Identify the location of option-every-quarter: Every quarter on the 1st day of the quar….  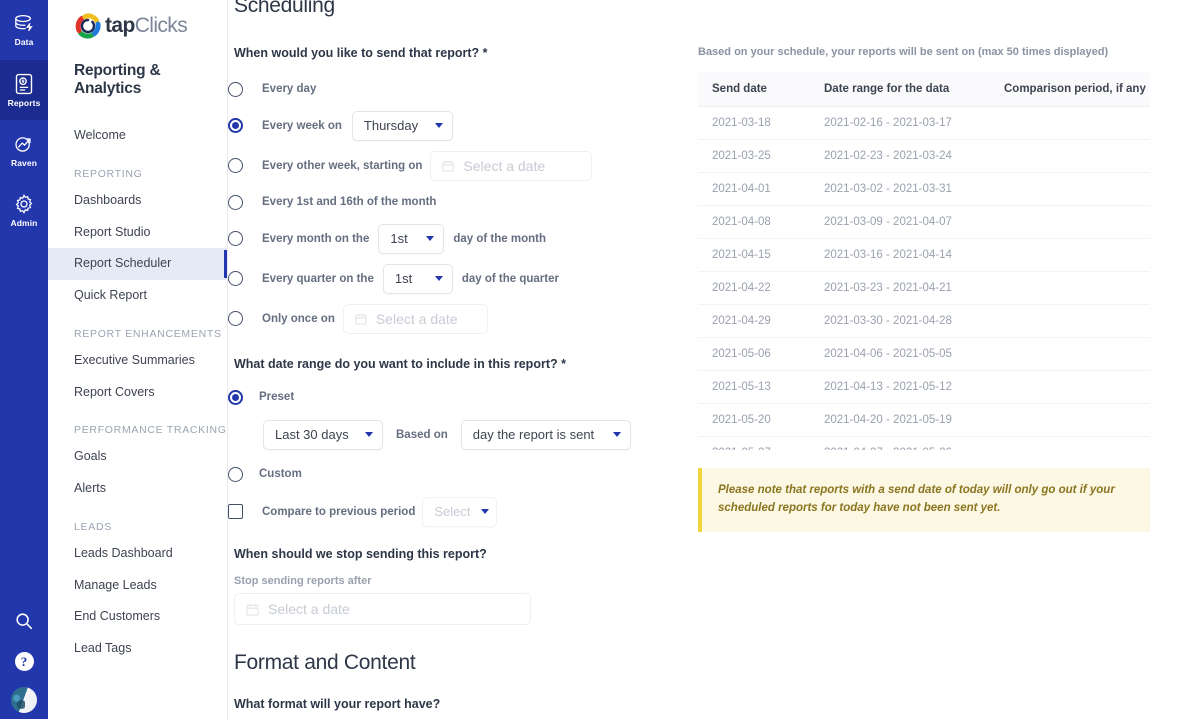
(463, 278).